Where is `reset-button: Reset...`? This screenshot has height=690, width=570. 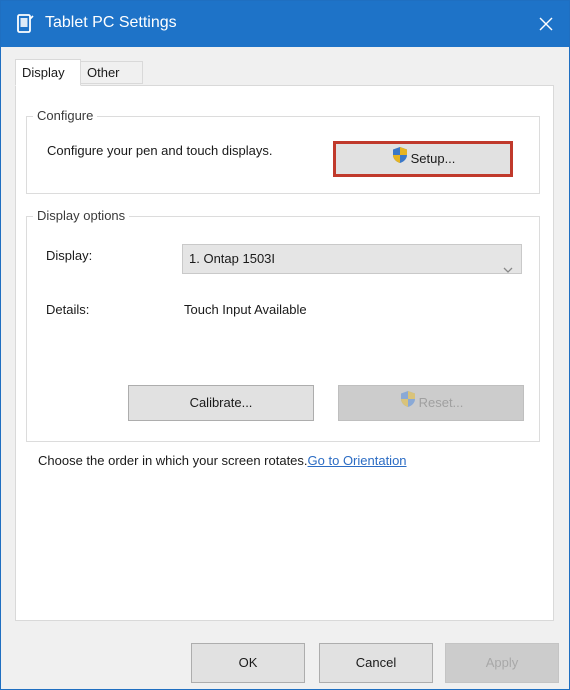 reset-button: Reset... is located at coordinates (431, 403).